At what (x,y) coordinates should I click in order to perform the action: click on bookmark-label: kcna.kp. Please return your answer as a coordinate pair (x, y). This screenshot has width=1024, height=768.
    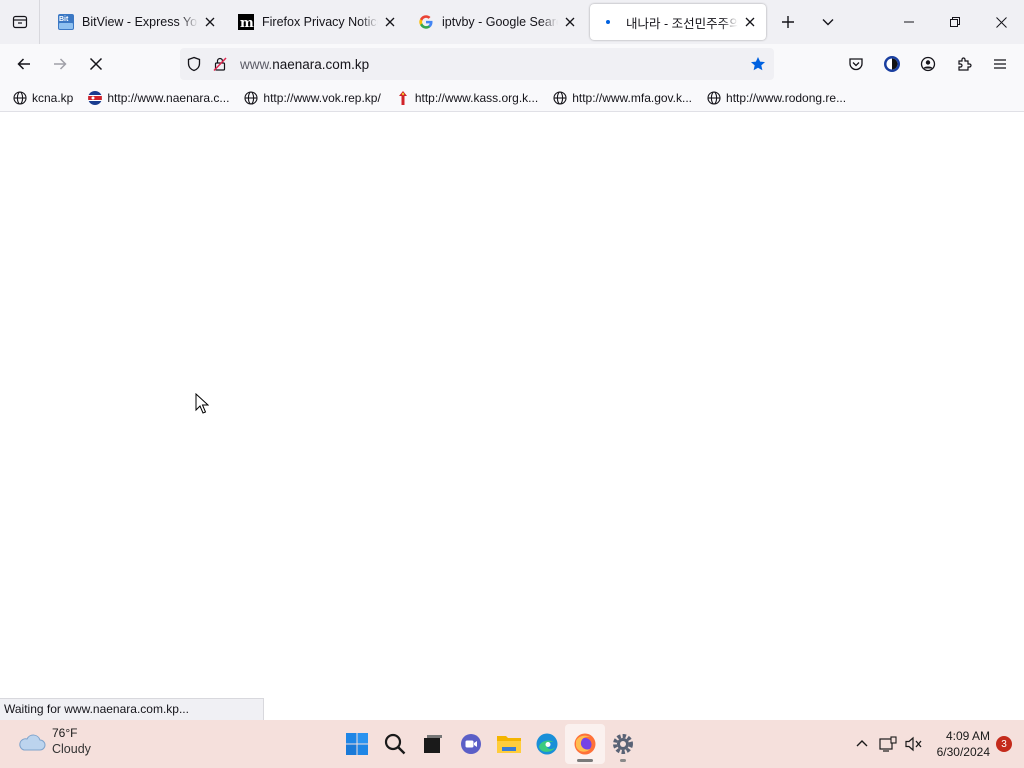
    Looking at the image, I should click on (53, 97).